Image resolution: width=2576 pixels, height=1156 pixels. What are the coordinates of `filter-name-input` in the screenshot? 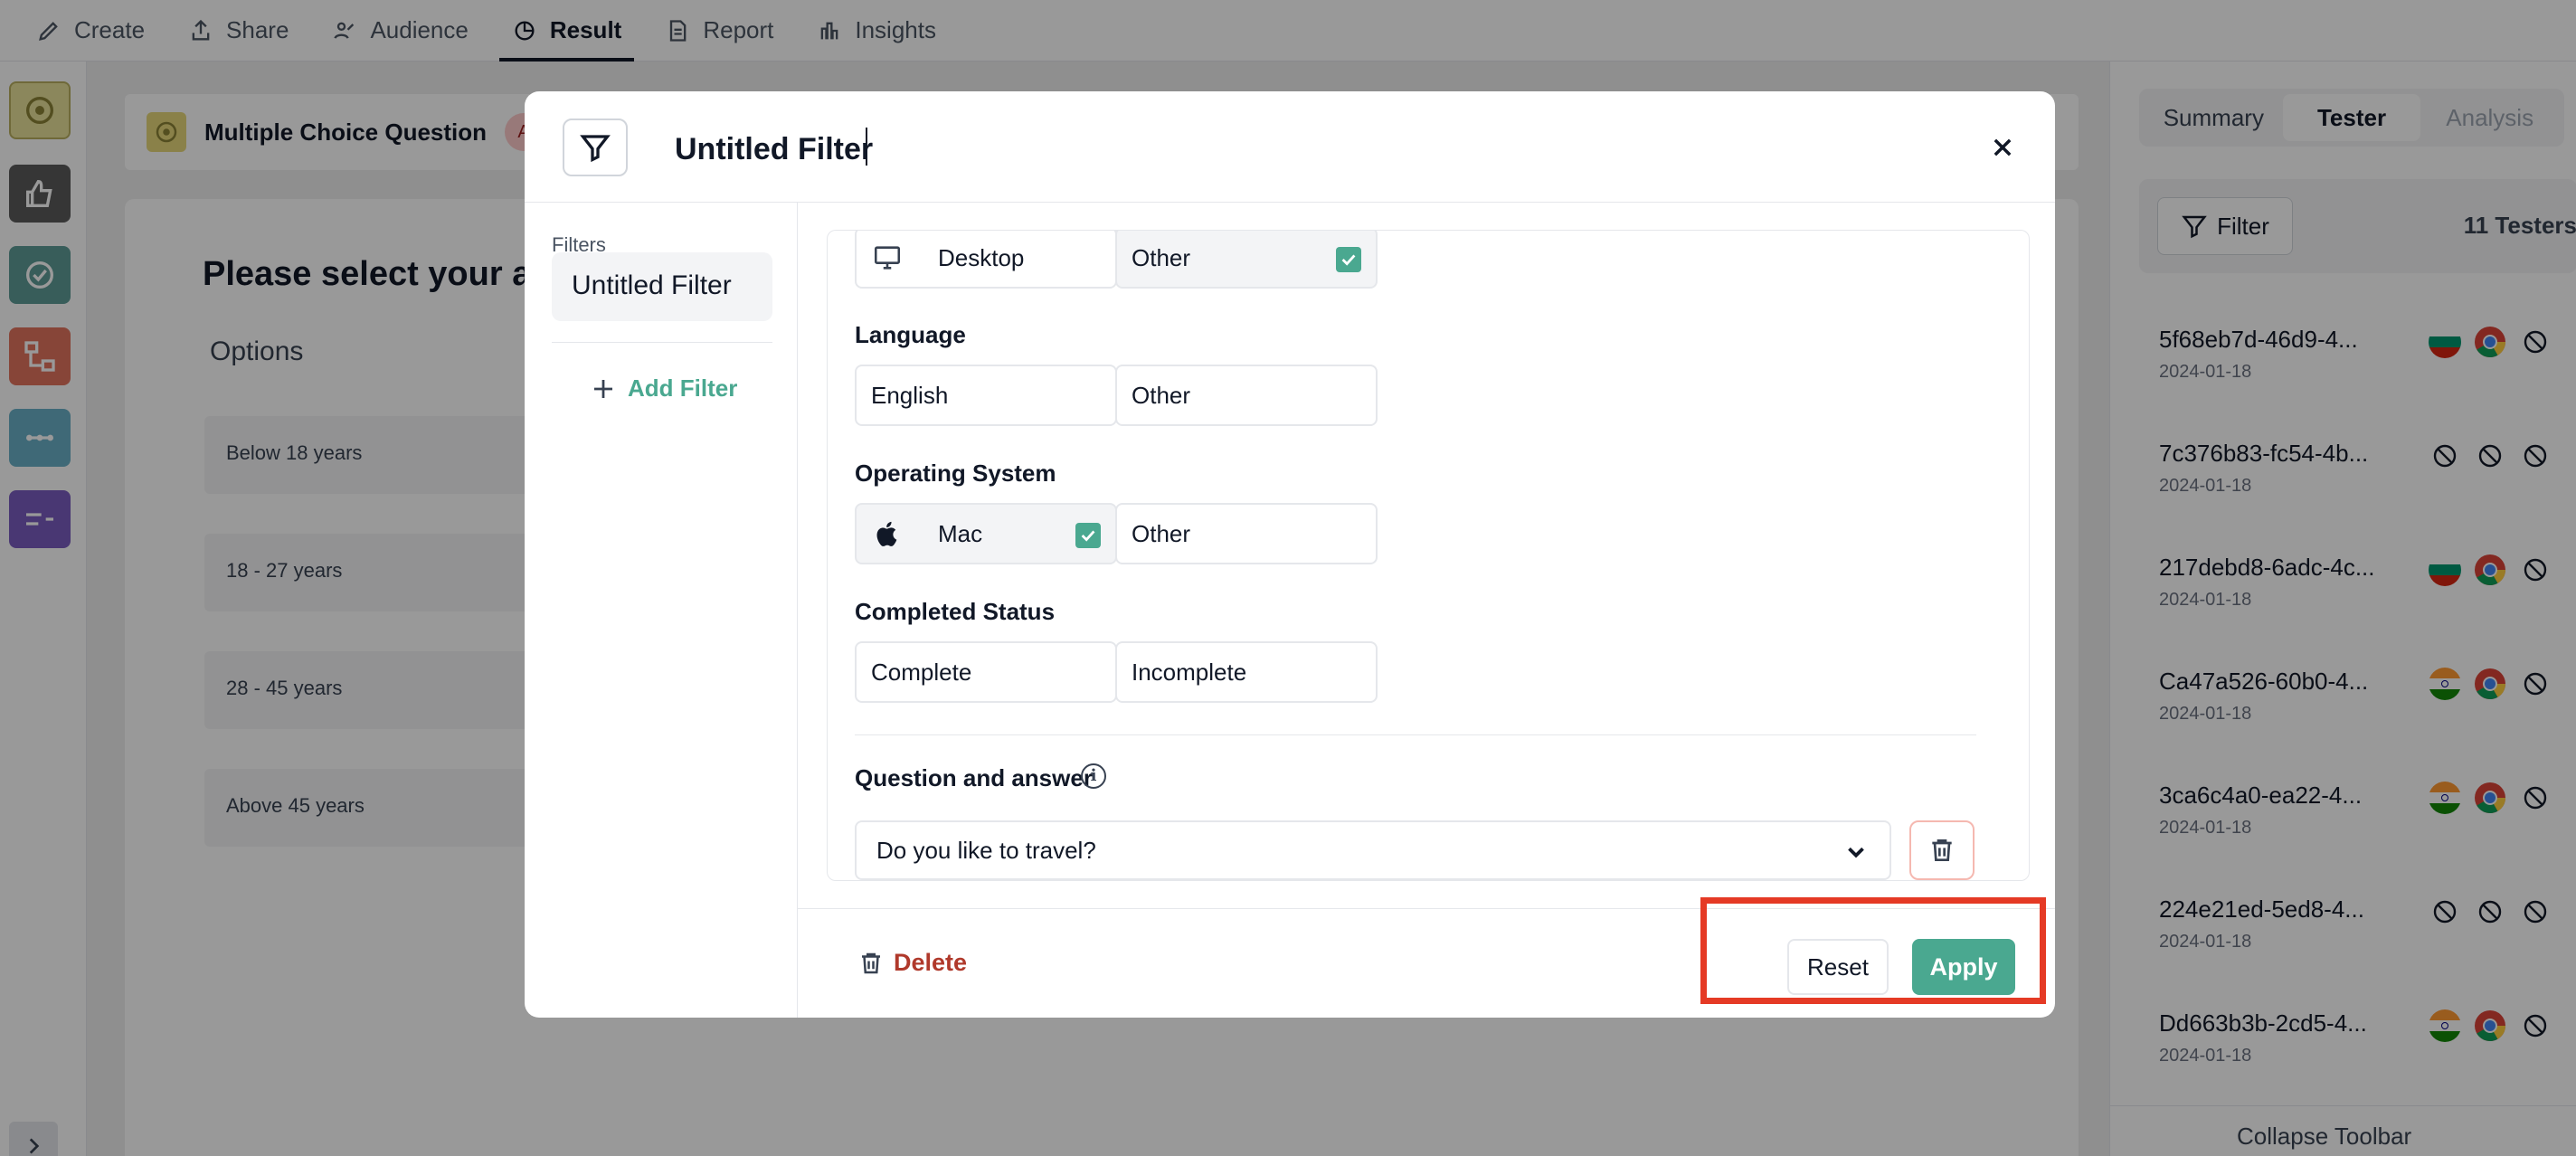 It's located at (1217, 149).